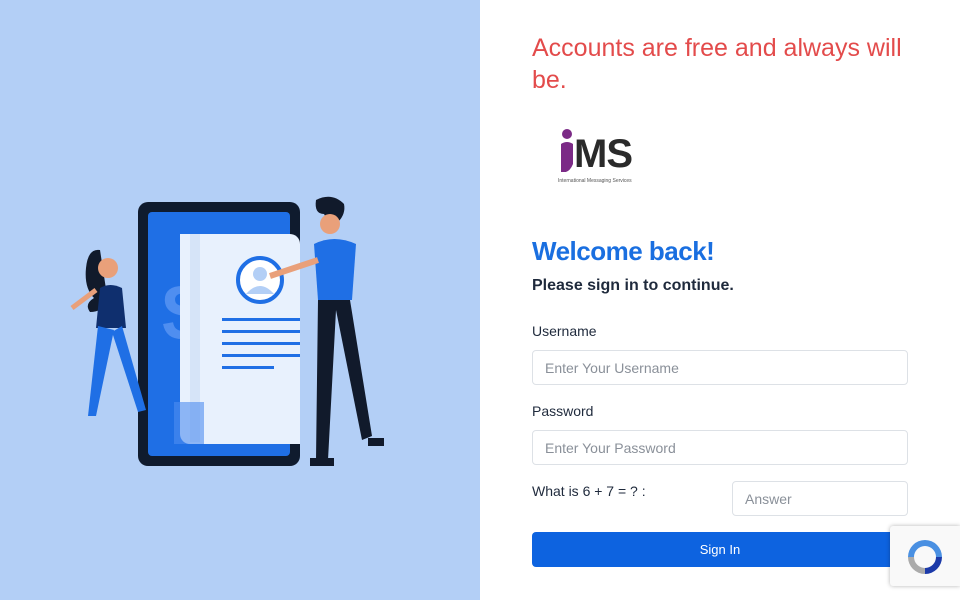 Image resolution: width=960 pixels, height=600 pixels. I want to click on tagline: Accounts are free and always will be., so click(717, 64).